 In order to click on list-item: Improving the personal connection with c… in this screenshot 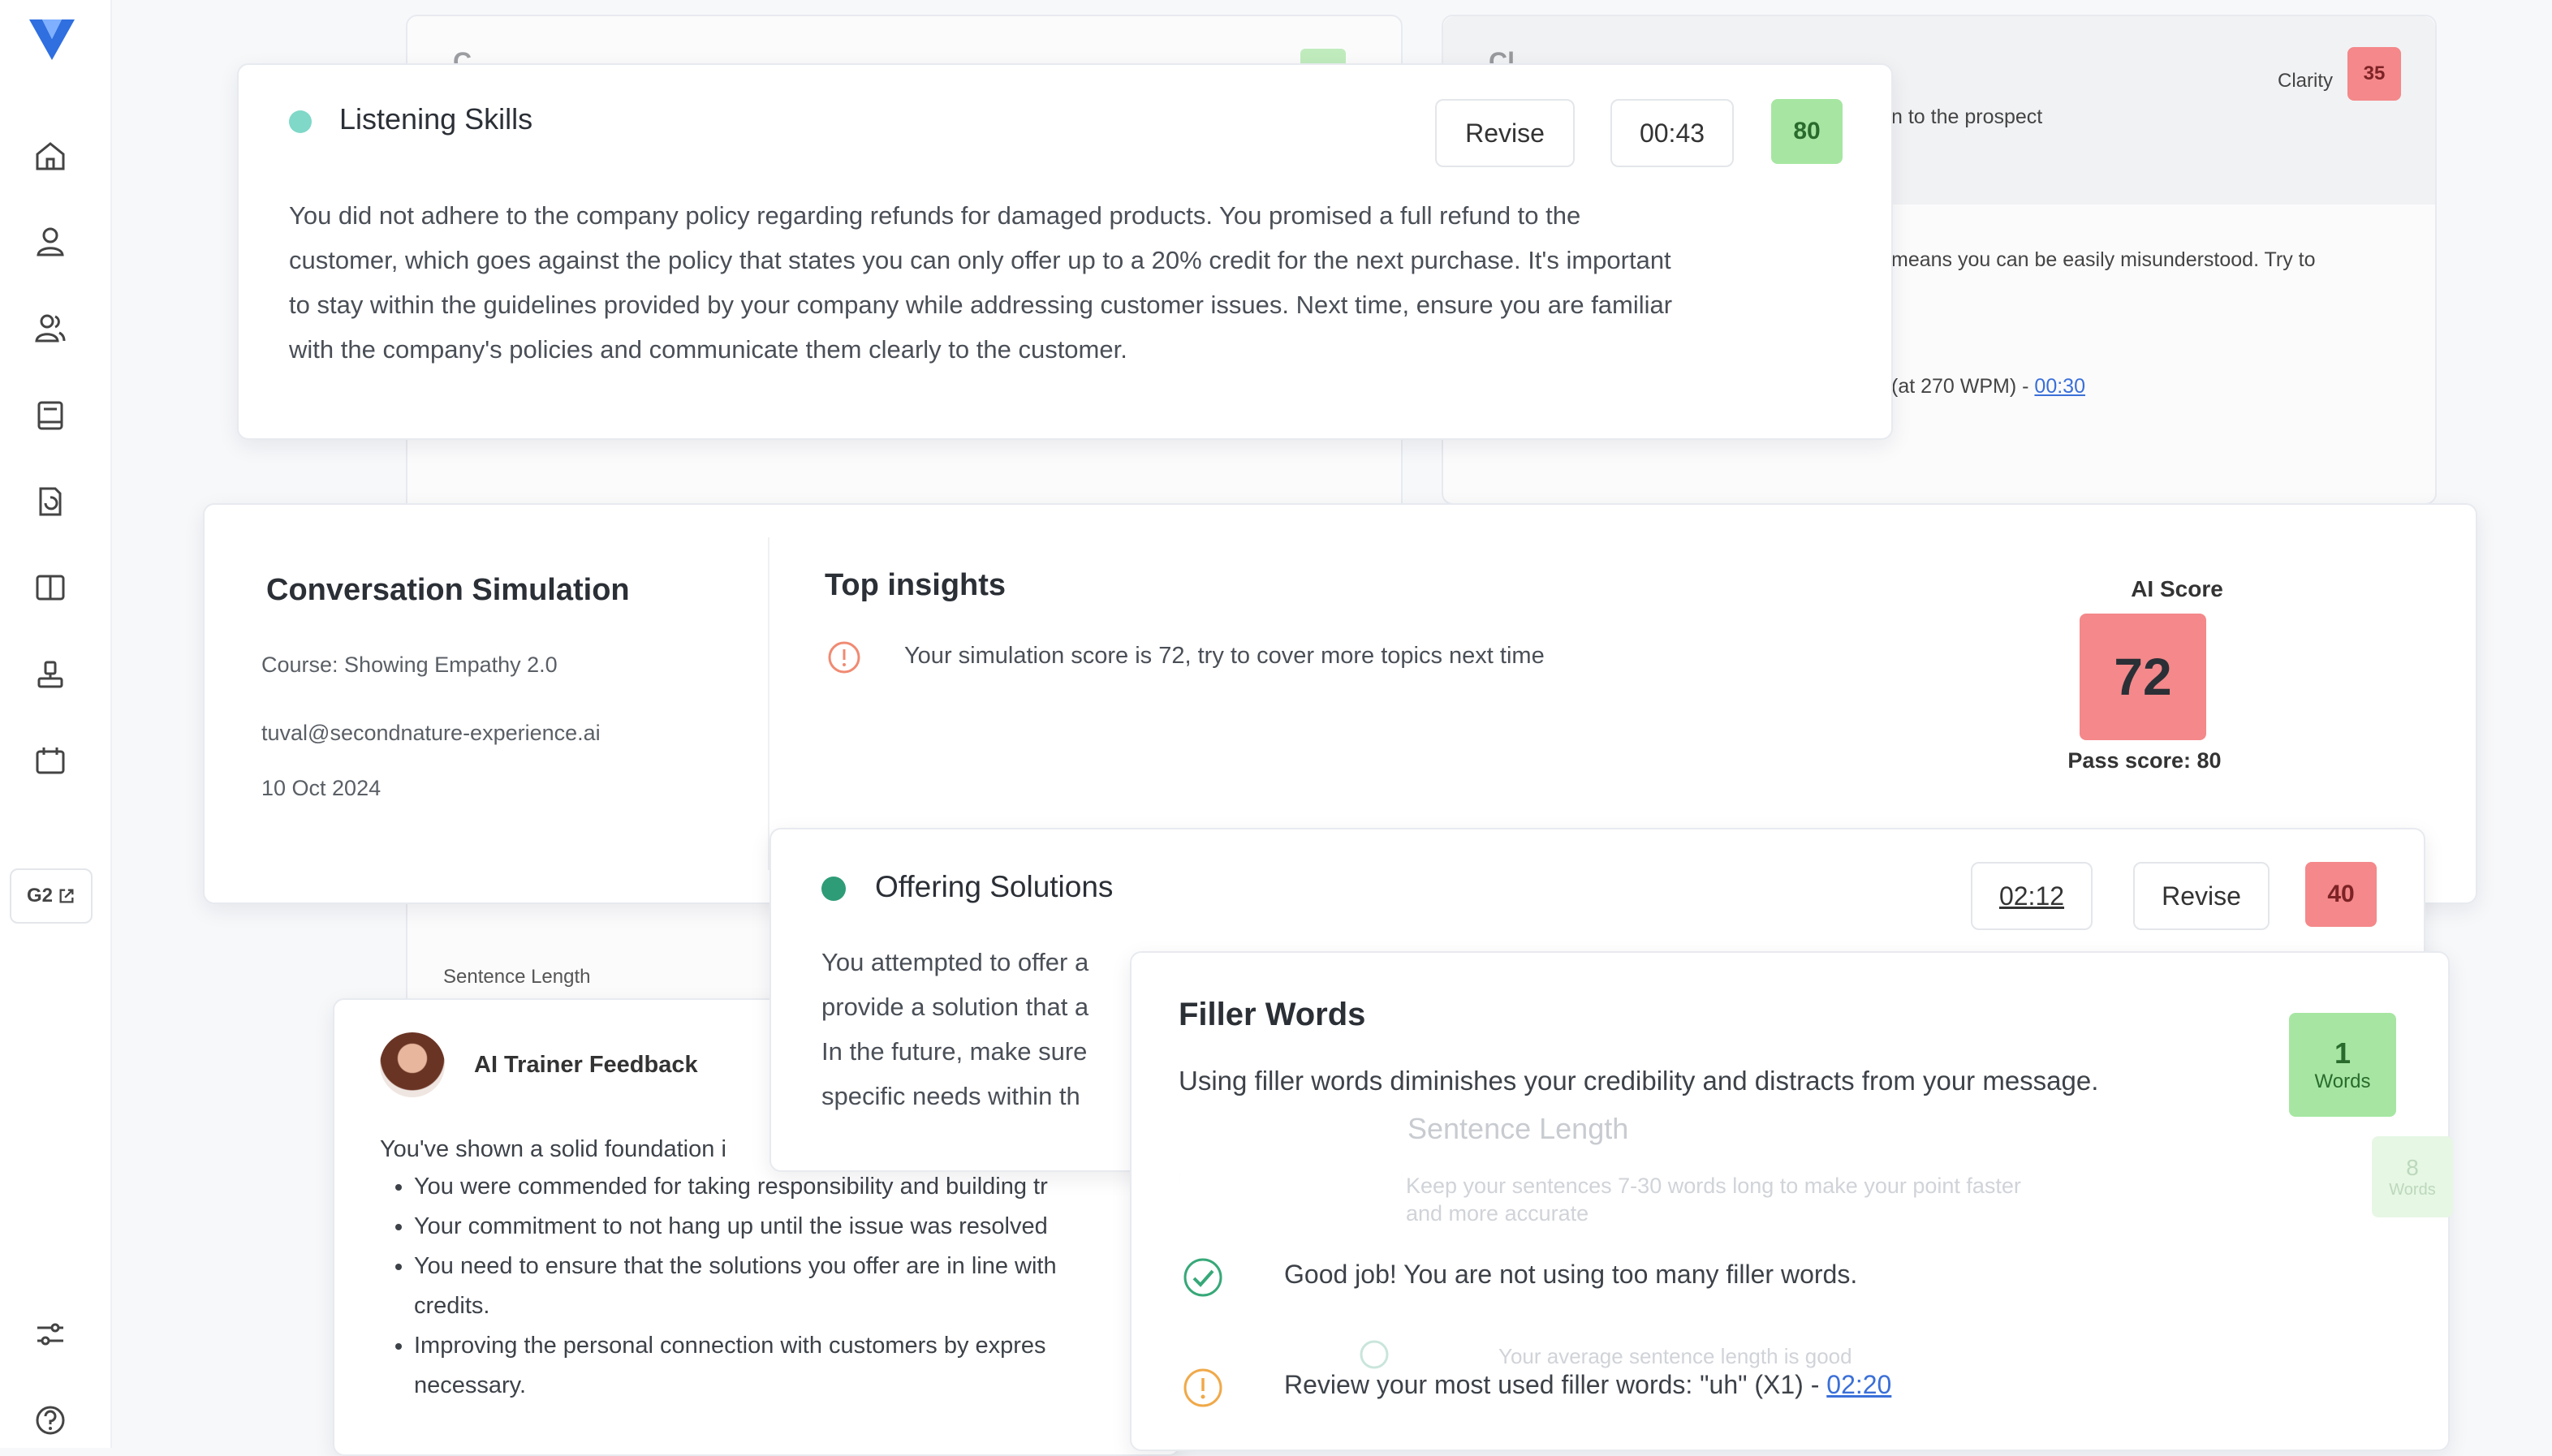, I will do `click(812, 1366)`.